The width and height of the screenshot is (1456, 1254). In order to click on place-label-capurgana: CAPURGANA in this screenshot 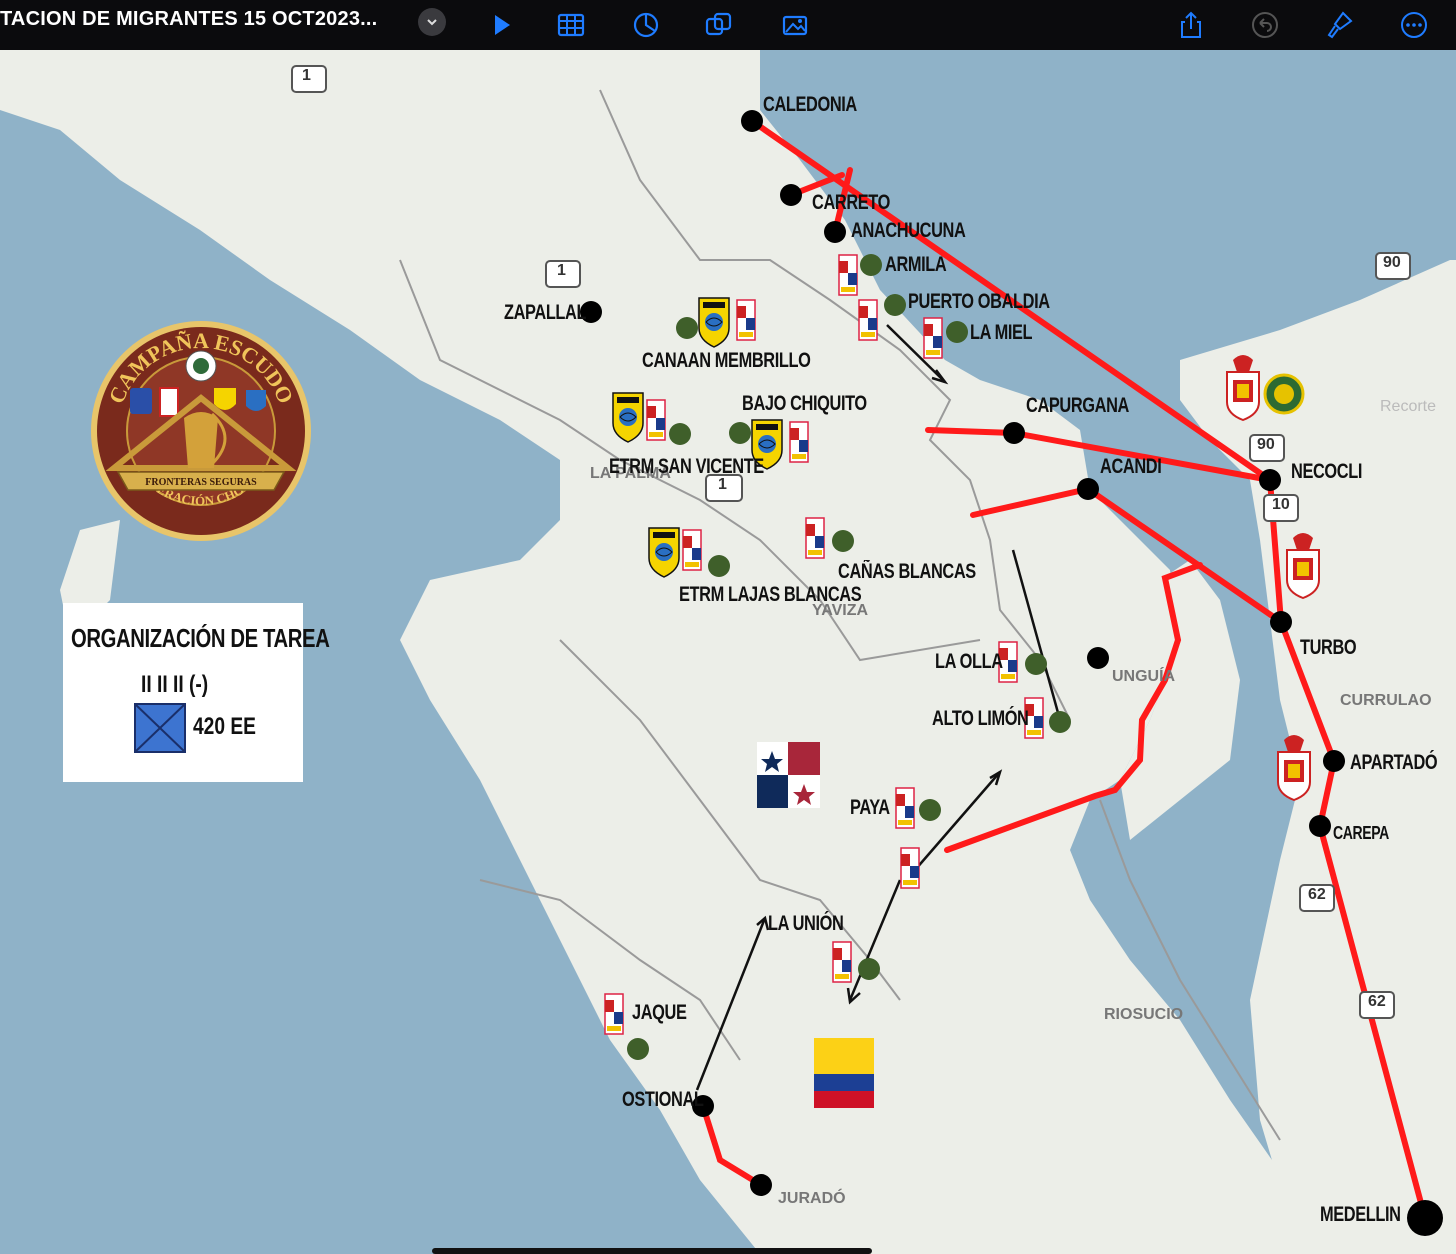, I will do `click(1077, 405)`.